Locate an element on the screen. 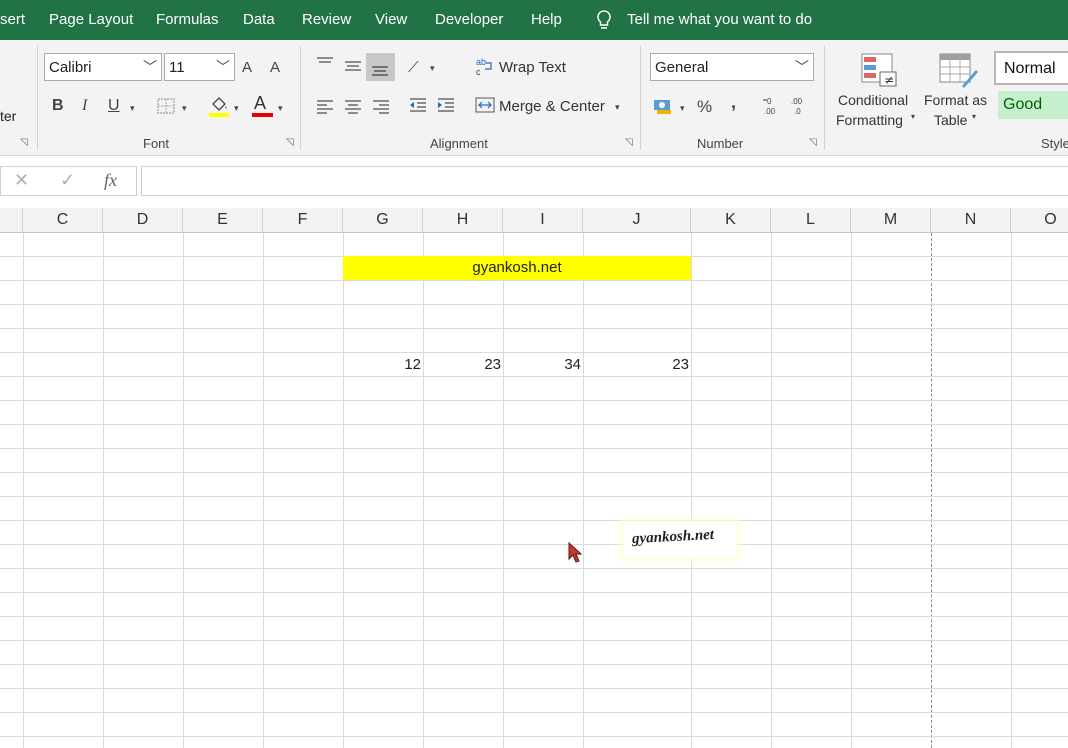  align-top-icon is located at coordinates (325, 63).